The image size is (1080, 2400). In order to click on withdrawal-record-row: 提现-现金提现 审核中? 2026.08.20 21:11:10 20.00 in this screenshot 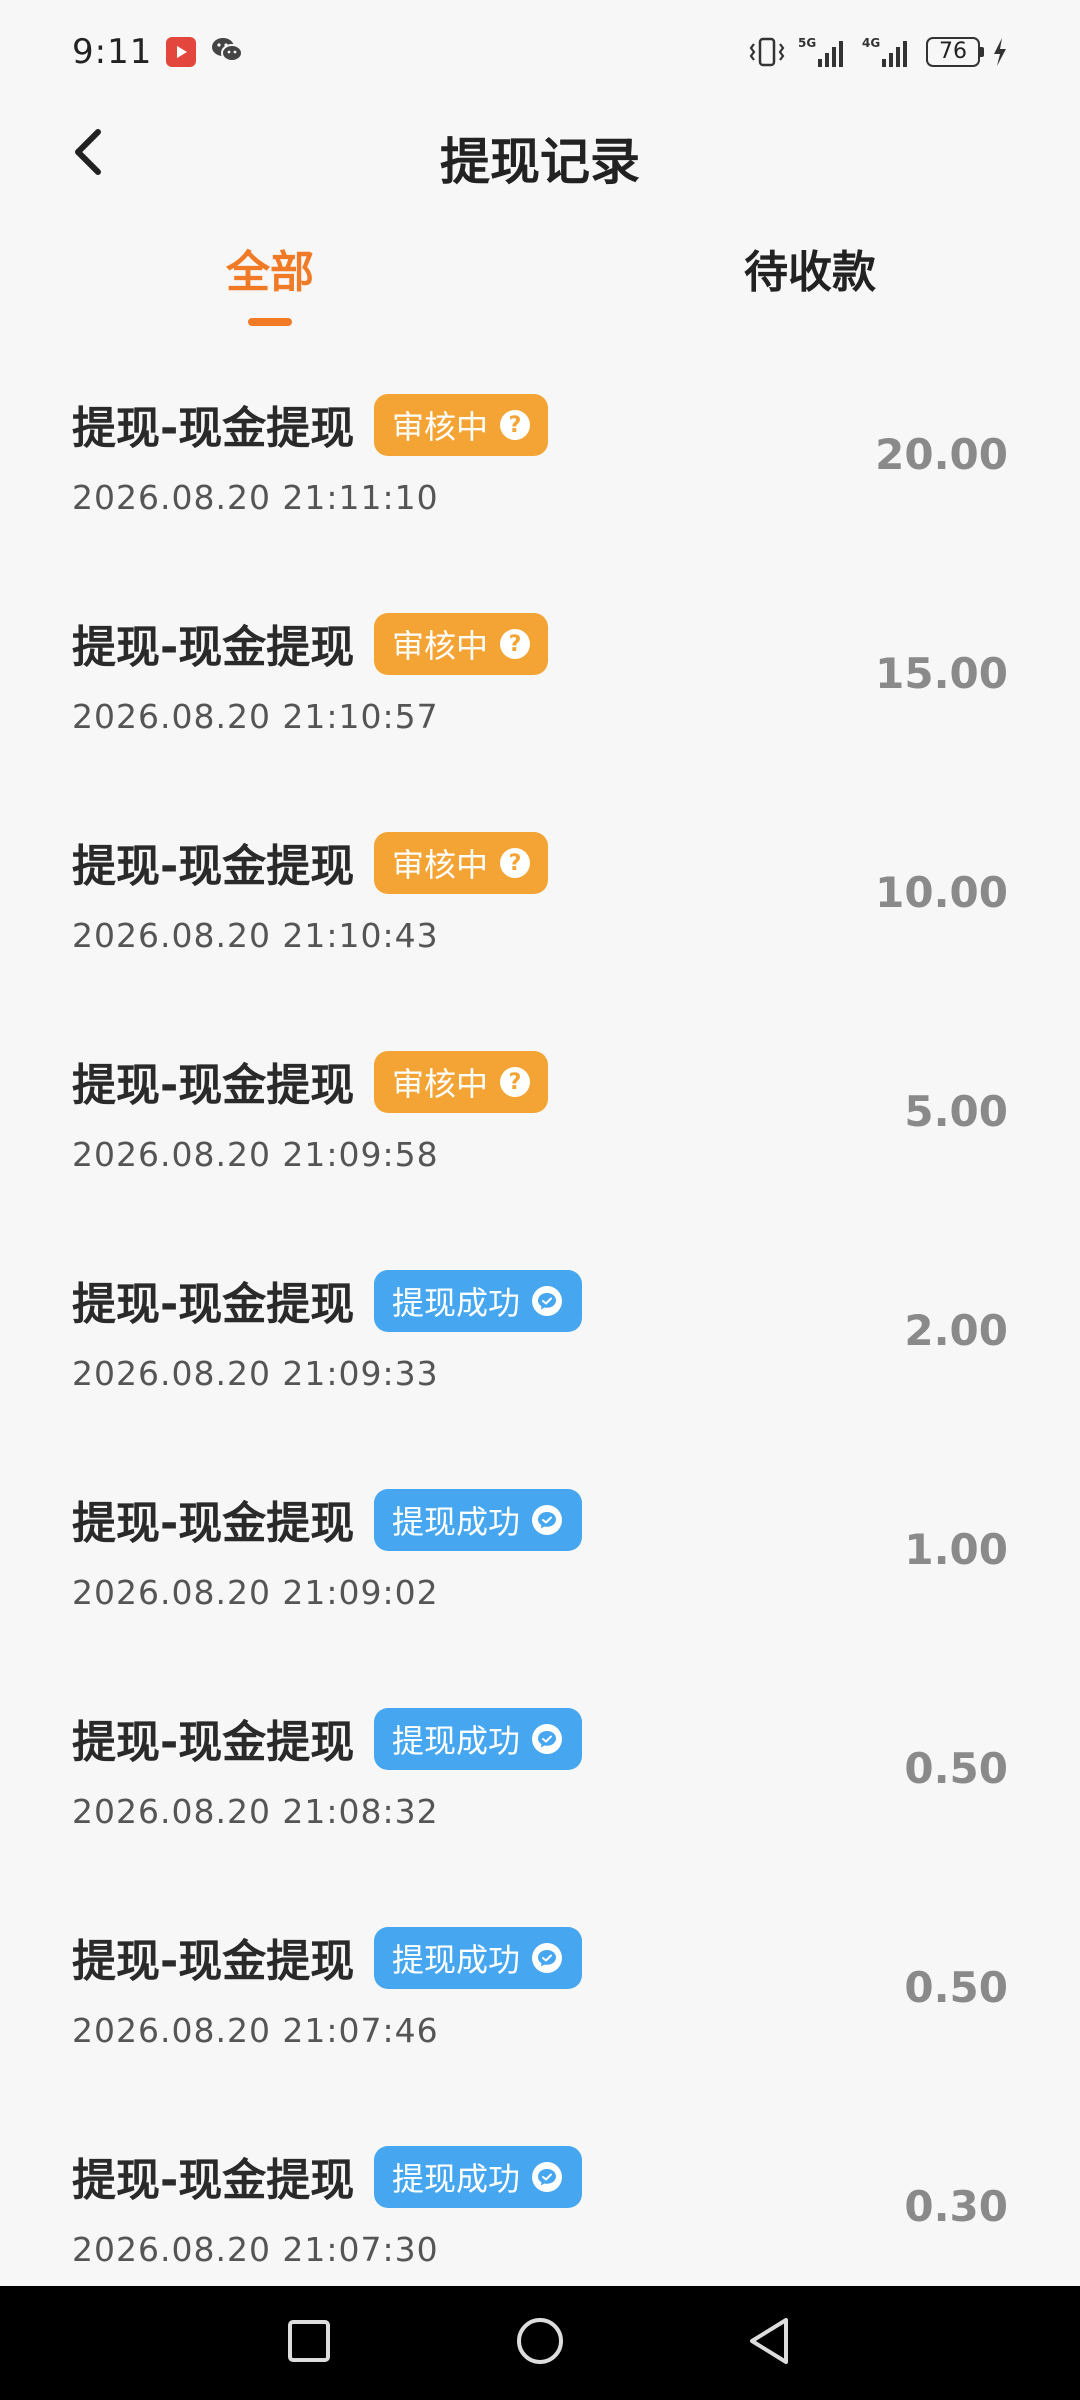, I will do `click(540, 481)`.